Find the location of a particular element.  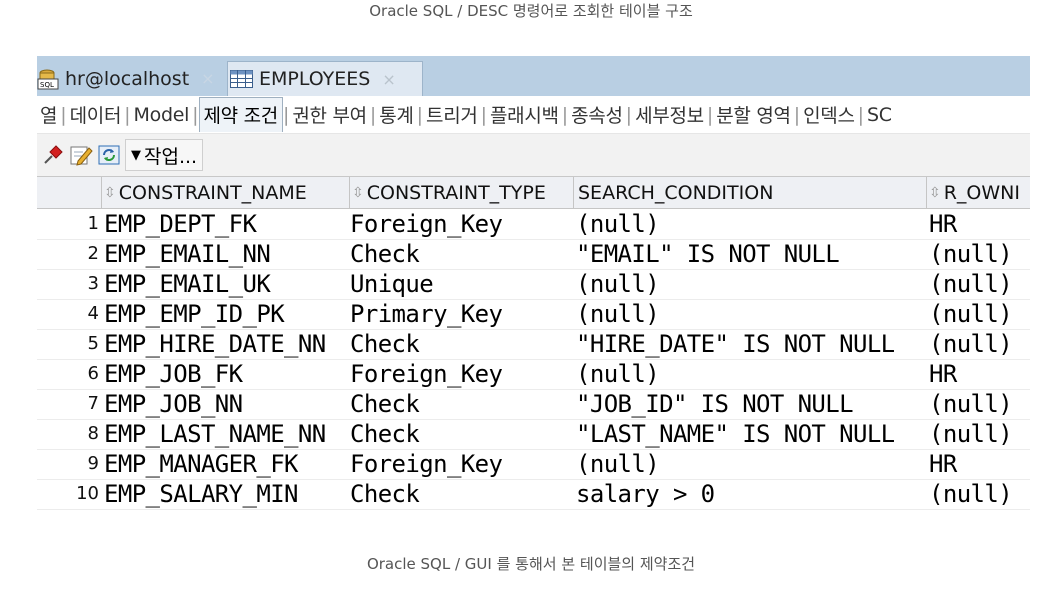

refresh-icon is located at coordinates (109, 155).